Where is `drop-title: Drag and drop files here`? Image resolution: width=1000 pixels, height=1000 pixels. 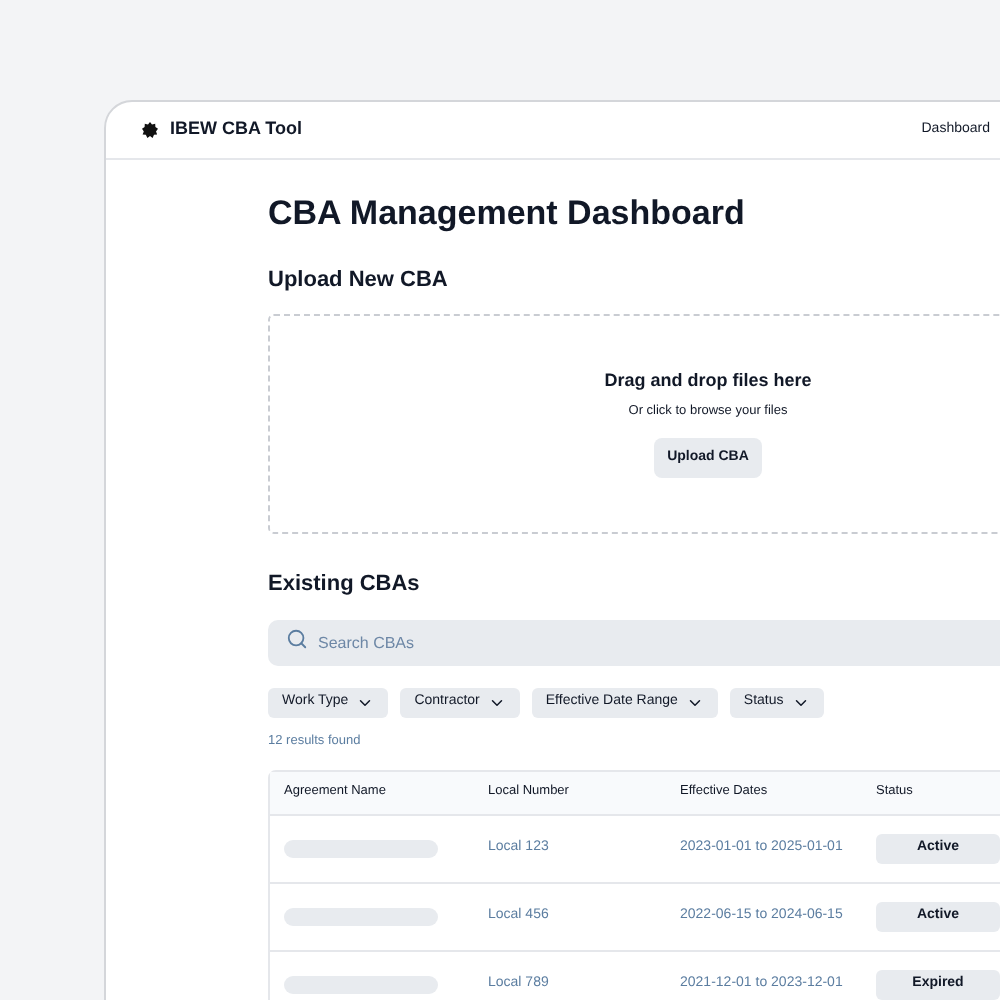 drop-title: Drag and drop files here is located at coordinates (708, 380).